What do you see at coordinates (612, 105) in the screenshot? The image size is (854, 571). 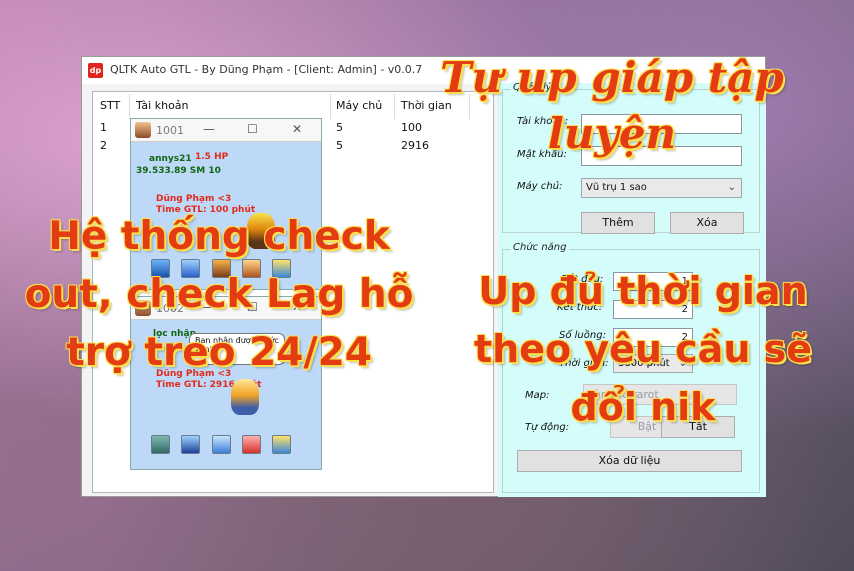 I see `overlay-top-right: Tự up giáp tập luyện` at bounding box center [612, 105].